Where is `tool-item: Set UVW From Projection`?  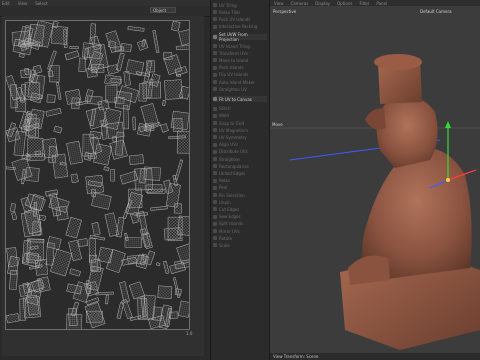
tool-item: Set UVW From Projection is located at coordinates (240, 37).